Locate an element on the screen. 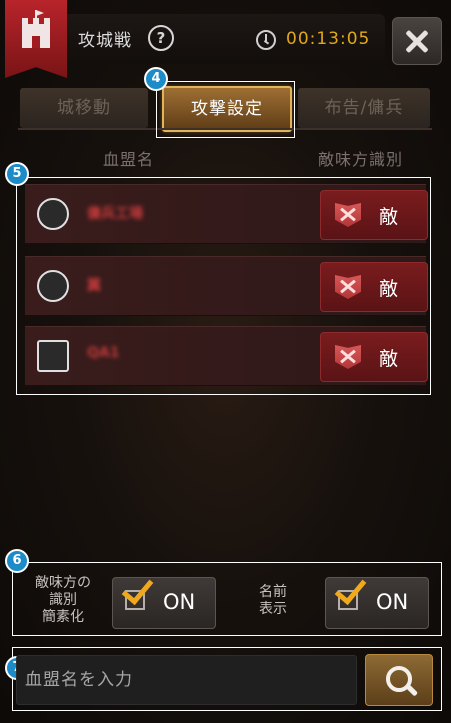 The width and height of the screenshot is (451, 723). clan-name: QA1 is located at coordinates (103, 353).